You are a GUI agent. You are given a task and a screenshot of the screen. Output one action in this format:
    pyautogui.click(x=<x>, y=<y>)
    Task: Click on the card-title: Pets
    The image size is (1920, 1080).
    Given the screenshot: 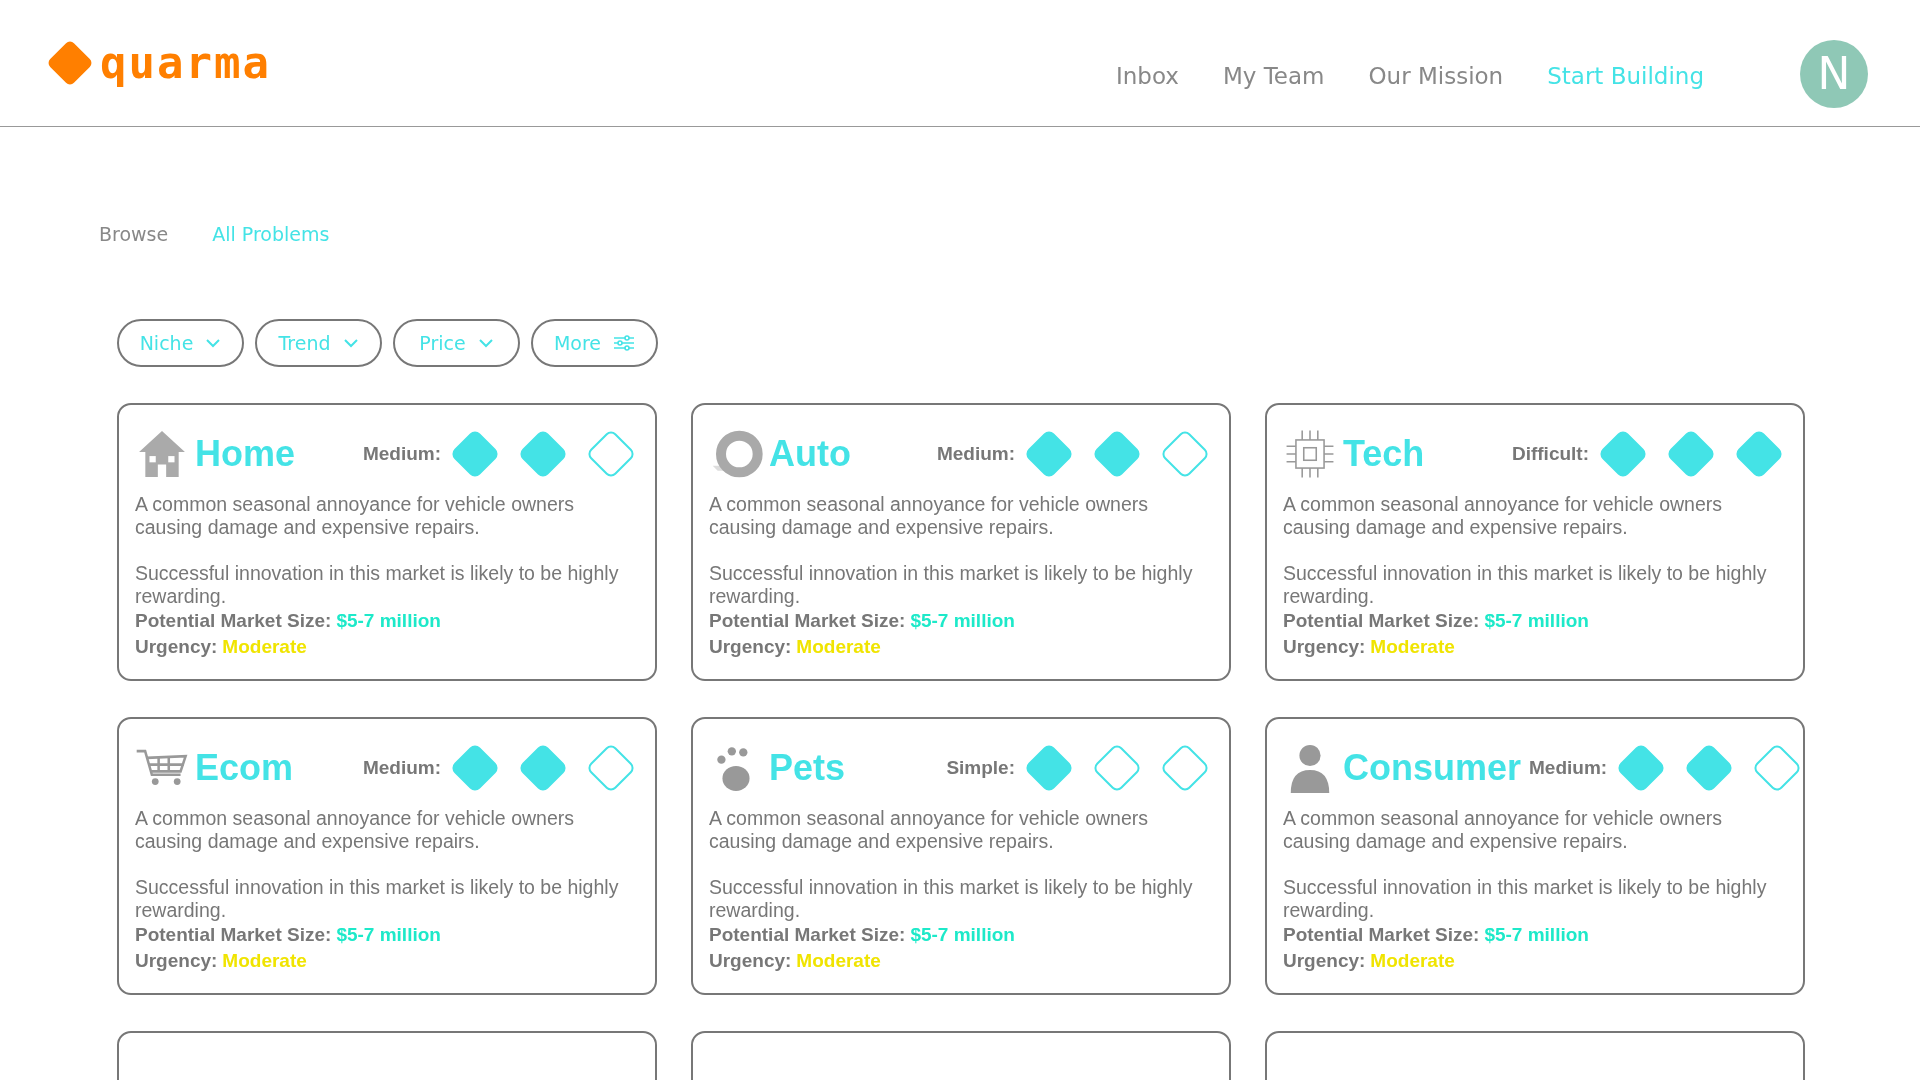 What is the action you would take?
    pyautogui.click(x=808, y=768)
    